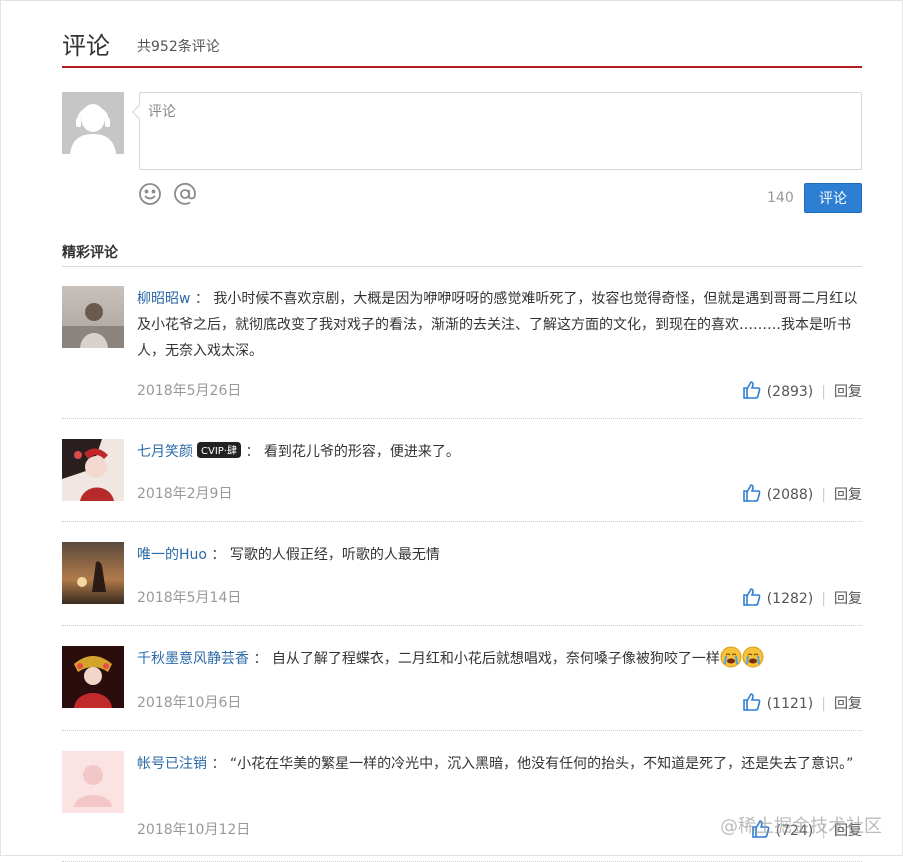 Image resolution: width=903 pixels, height=862 pixels. I want to click on comment-date: 2018年10月6日, so click(189, 703).